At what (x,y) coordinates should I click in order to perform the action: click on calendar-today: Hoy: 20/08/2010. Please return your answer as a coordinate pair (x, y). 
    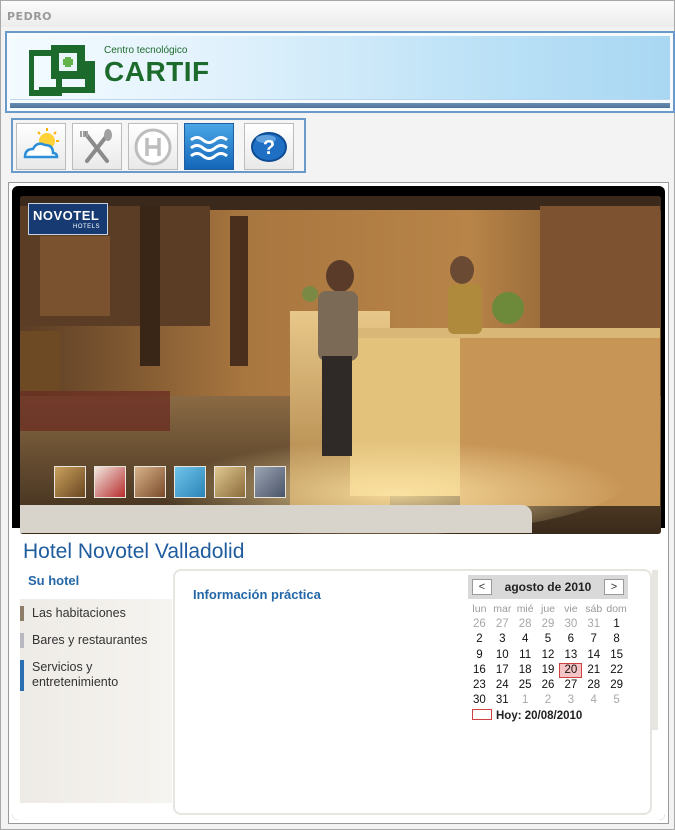
    Looking at the image, I should click on (527, 715).